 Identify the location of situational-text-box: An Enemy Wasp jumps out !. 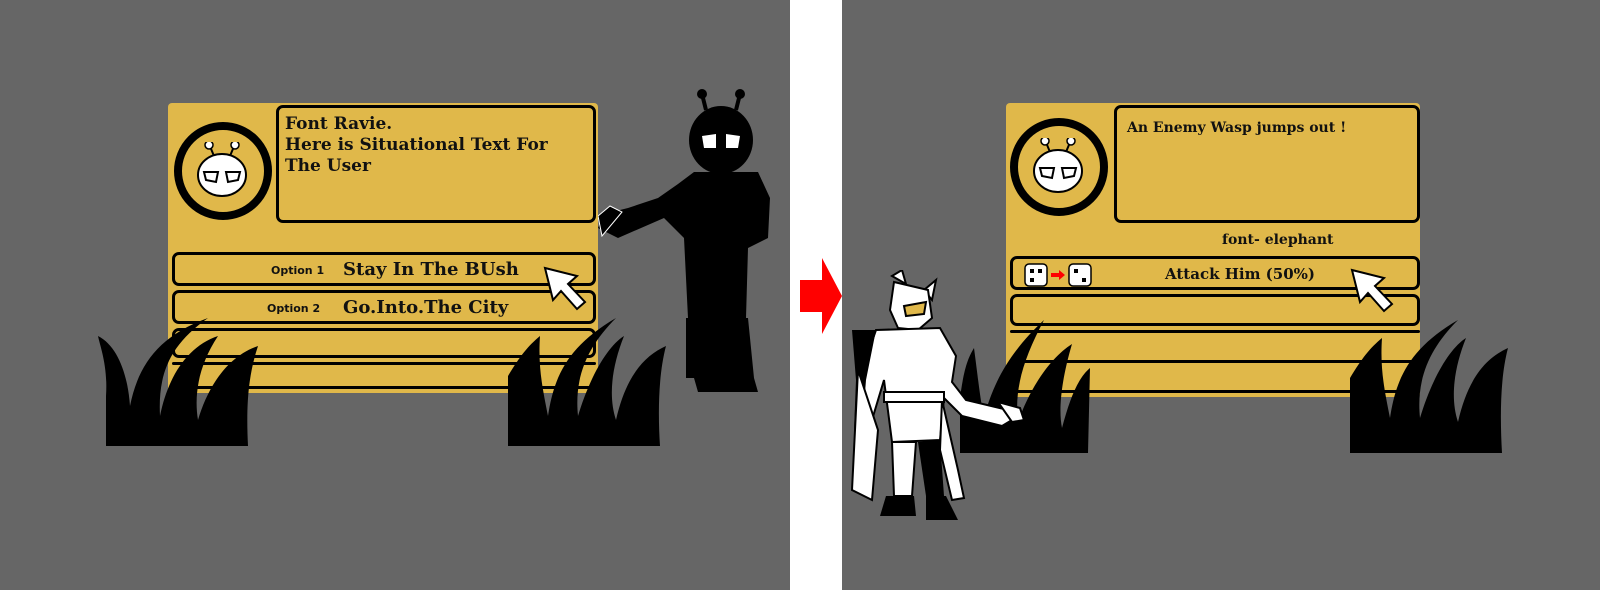
(1267, 164).